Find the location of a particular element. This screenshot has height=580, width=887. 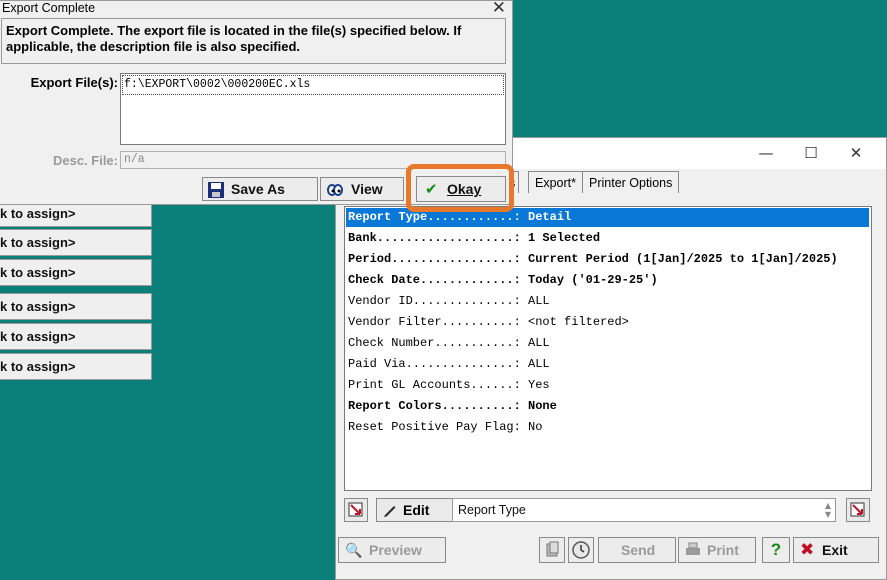

okay-label: Okay is located at coordinates (464, 189).